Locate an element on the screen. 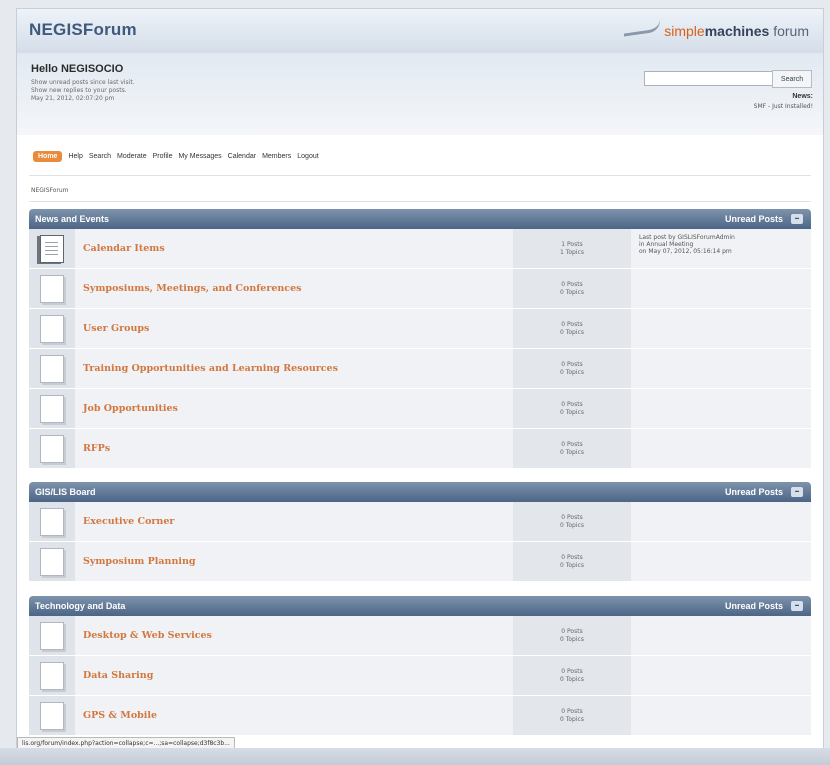 This screenshot has height=765, width=830. board-info: RFPs is located at coordinates (294, 448).